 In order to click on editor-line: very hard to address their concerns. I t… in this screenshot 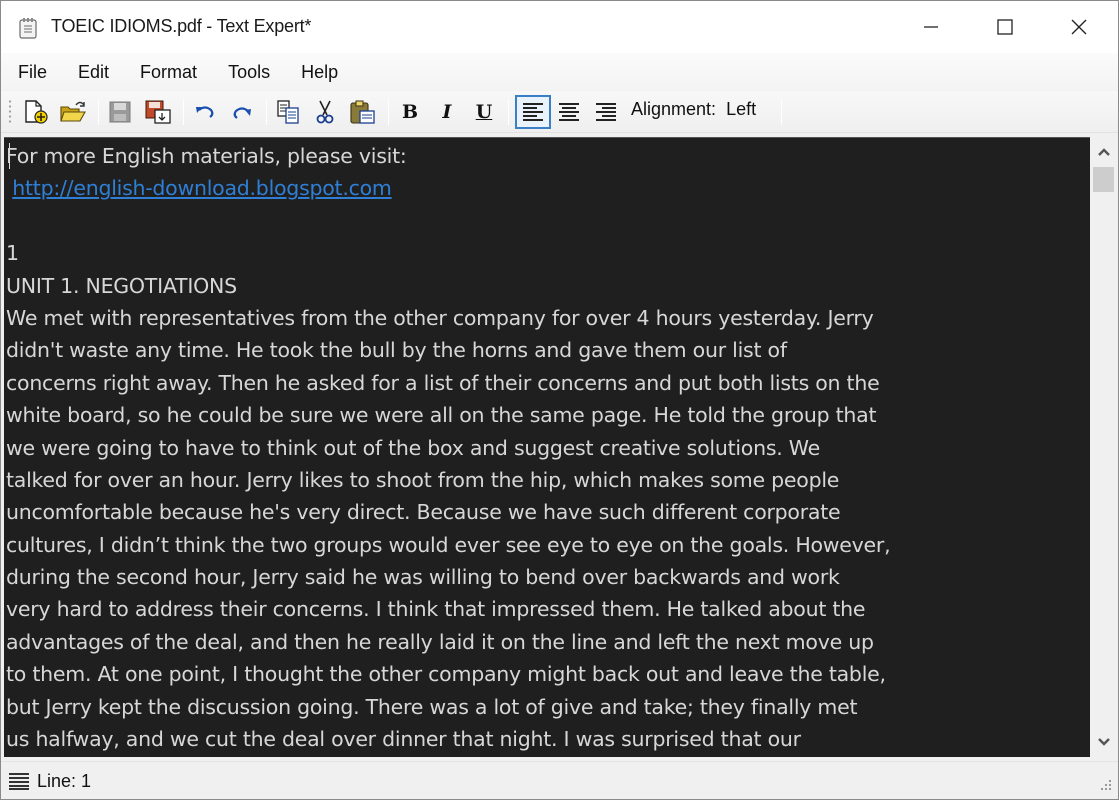, I will do `click(436, 609)`.